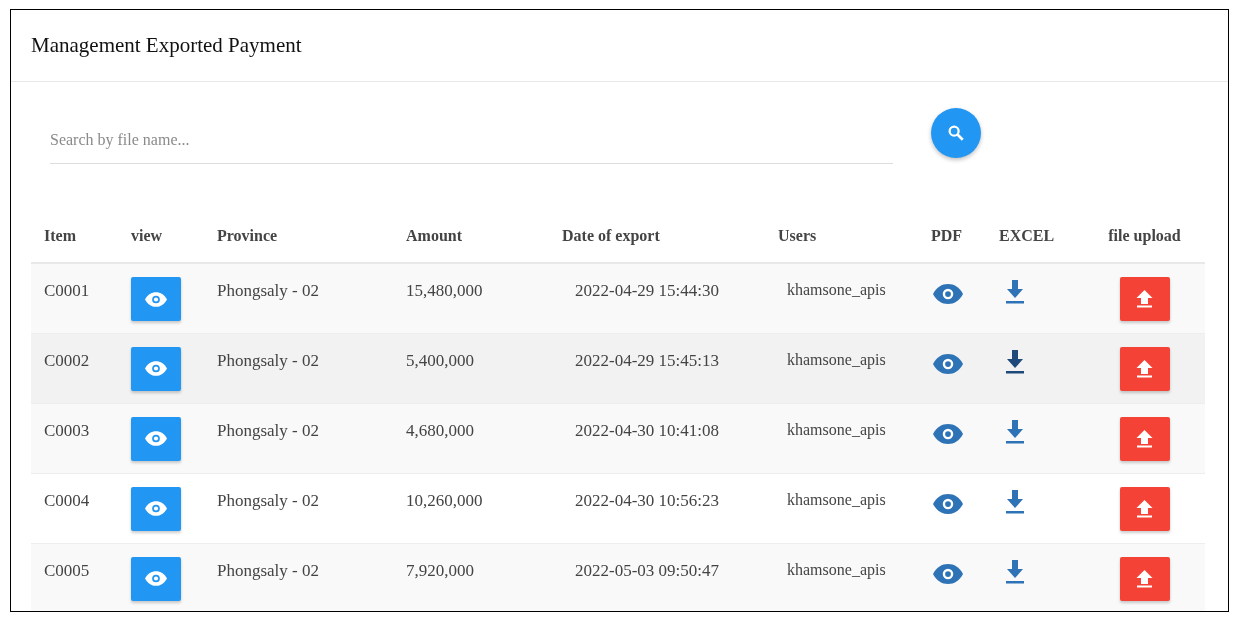 Image resolution: width=1241 pixels, height=622 pixels. I want to click on table-cell: 15,480,000, so click(444, 290).